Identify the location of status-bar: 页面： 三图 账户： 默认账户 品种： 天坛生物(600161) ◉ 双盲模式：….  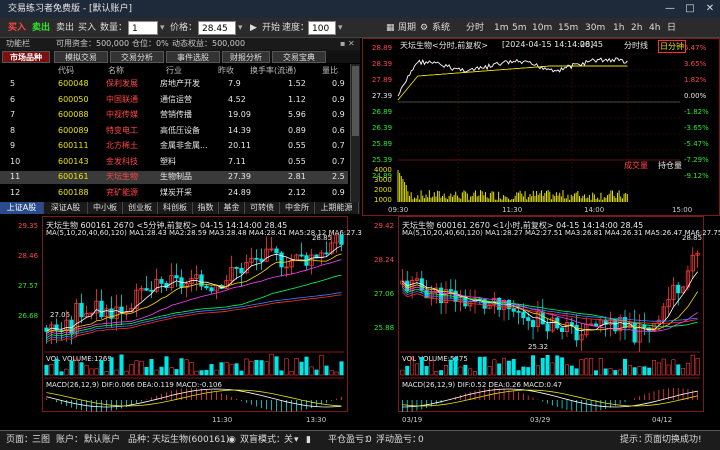
(360, 440).